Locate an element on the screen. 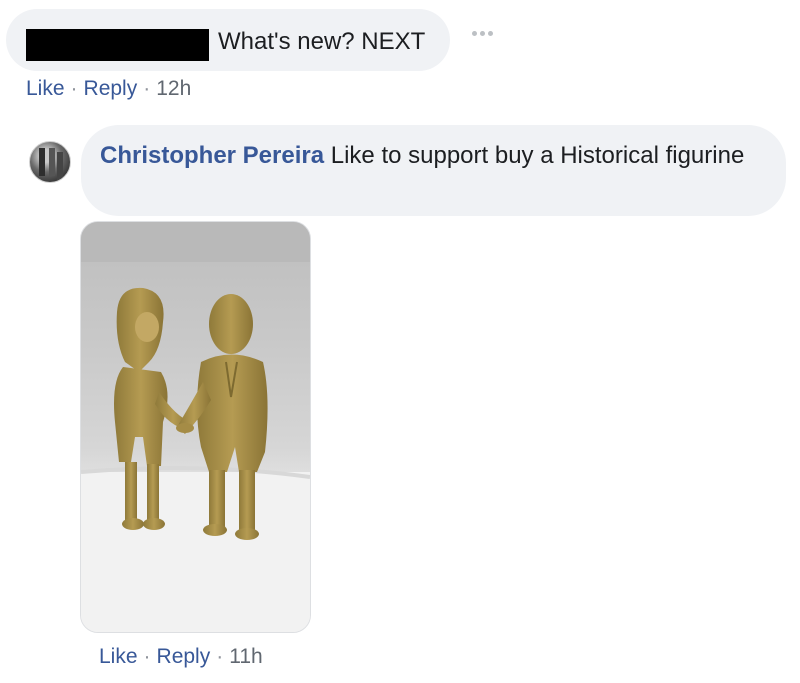  comment-actions: Like · Reply · 12h is located at coordinates (108, 89).